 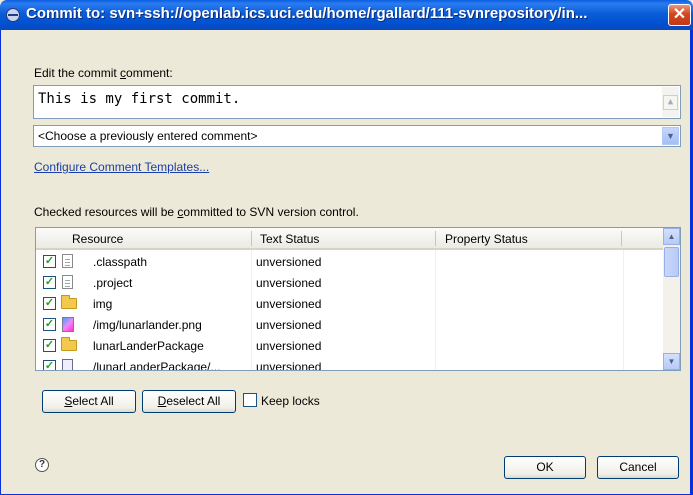 I want to click on java-file-icon, so click(x=67, y=364).